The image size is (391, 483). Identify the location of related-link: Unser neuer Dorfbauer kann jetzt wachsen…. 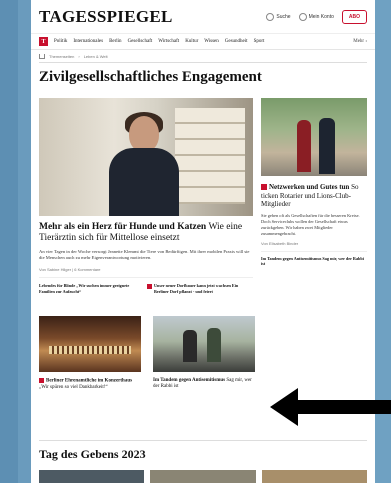
(195, 288).